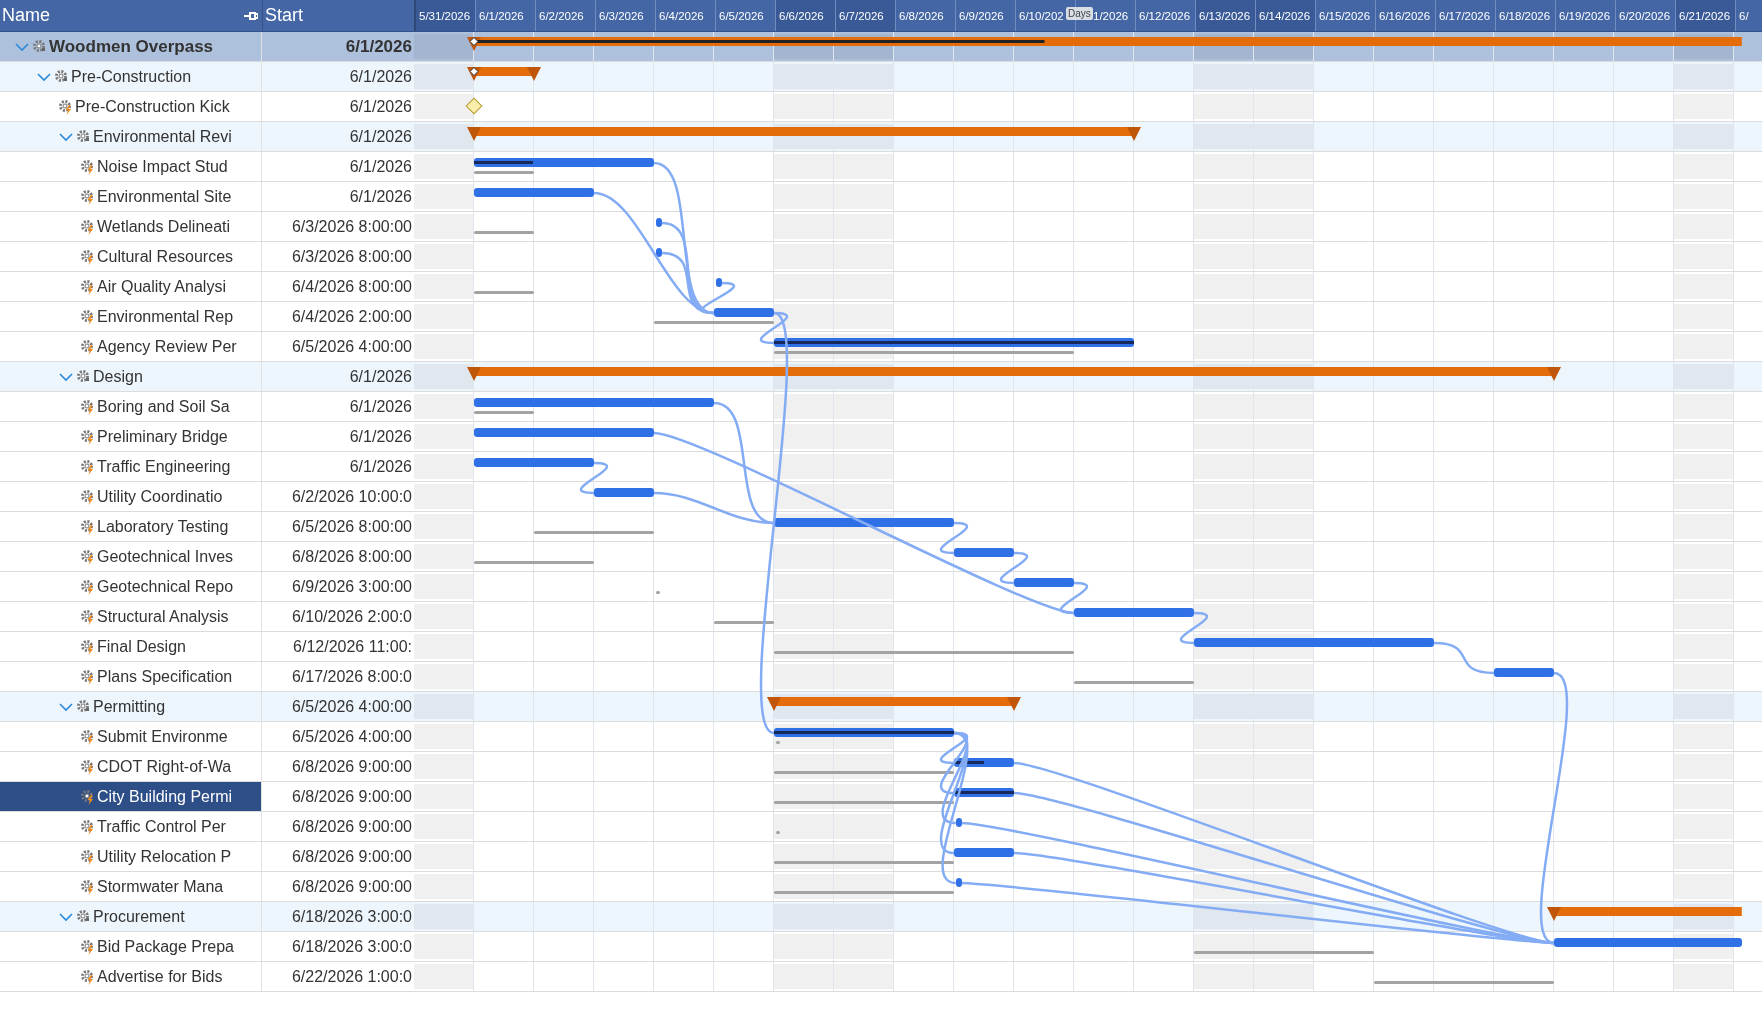 This screenshot has height=1009, width=1762. Describe the element at coordinates (131, 946) in the screenshot. I see `task-name-cell: Bid Package Prepa` at that location.